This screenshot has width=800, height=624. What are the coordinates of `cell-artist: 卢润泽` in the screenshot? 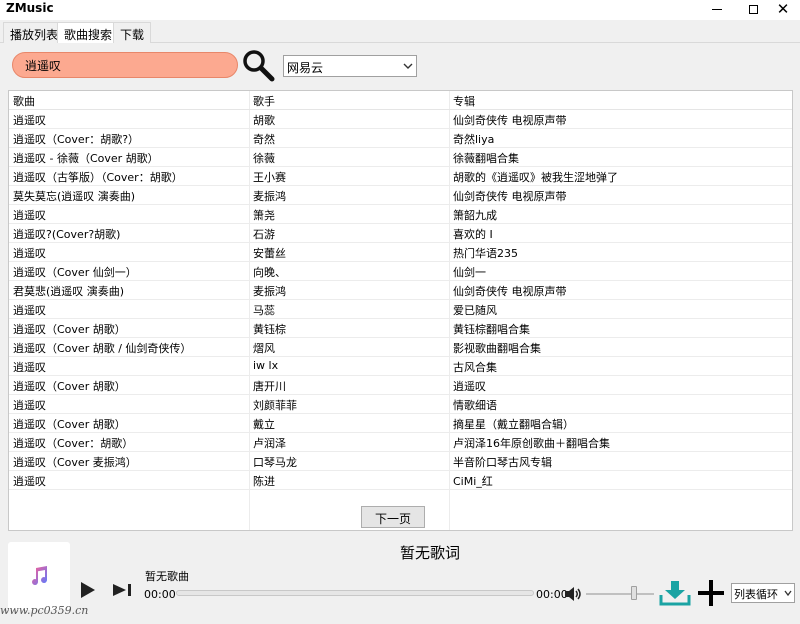 It's located at (269, 443).